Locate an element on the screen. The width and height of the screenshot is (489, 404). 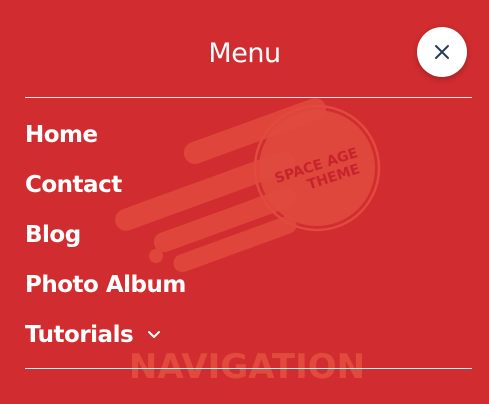
close-icon is located at coordinates (442, 52).